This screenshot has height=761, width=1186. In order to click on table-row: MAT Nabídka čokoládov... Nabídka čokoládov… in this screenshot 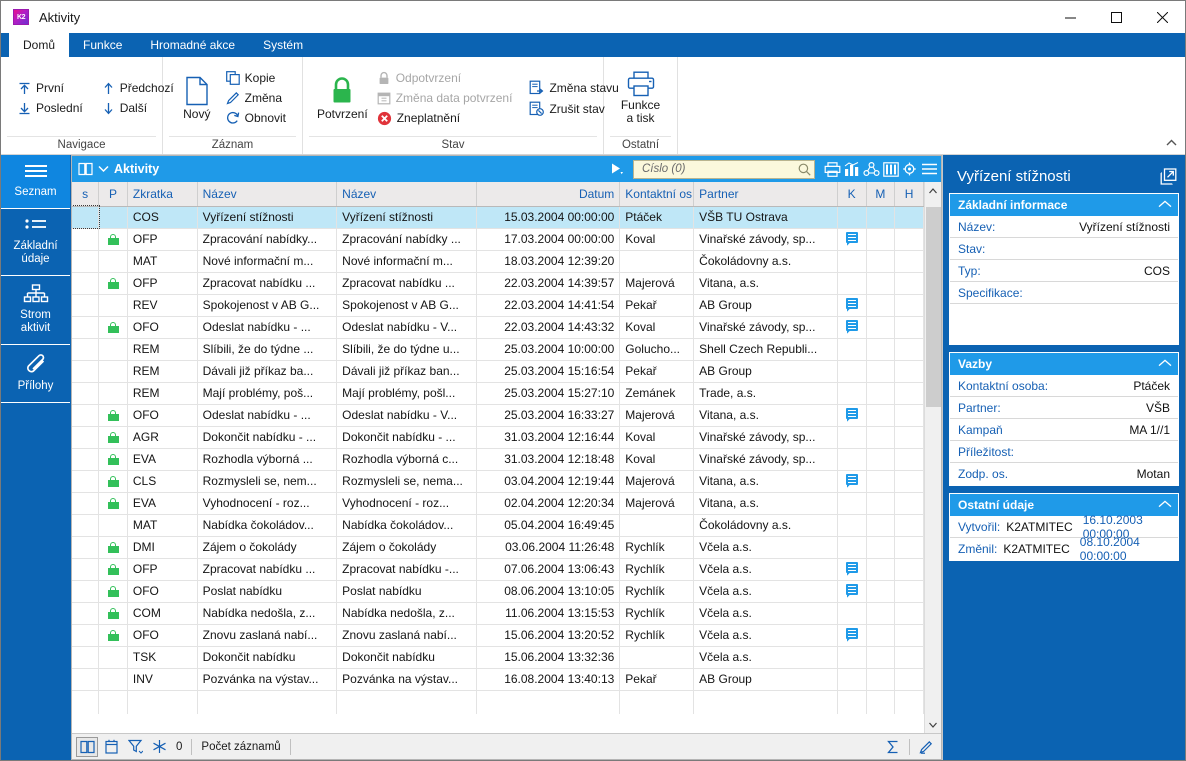, I will do `click(498, 525)`.